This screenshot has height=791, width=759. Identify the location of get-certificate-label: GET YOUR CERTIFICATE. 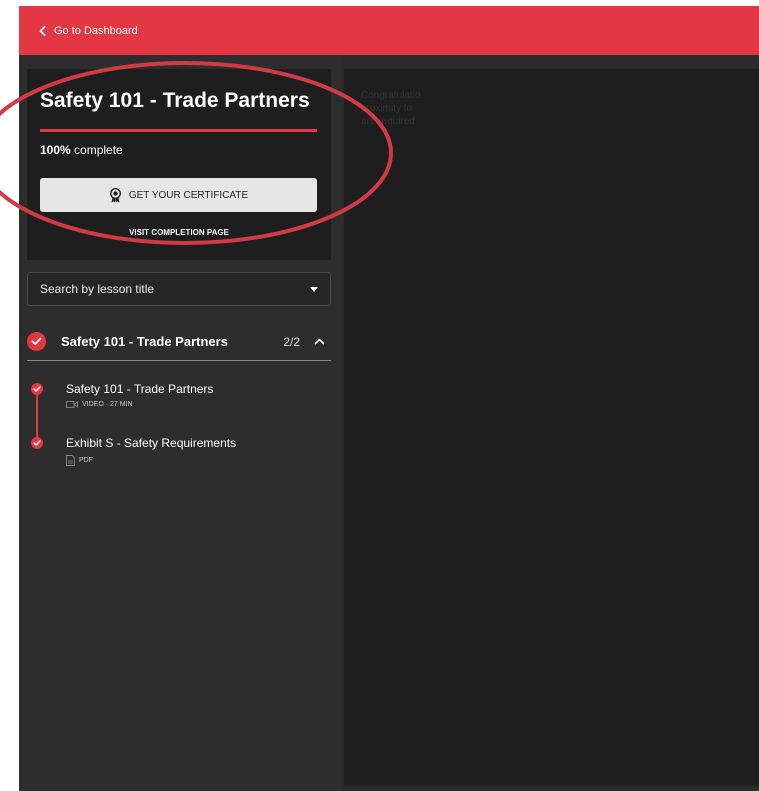
(188, 195).